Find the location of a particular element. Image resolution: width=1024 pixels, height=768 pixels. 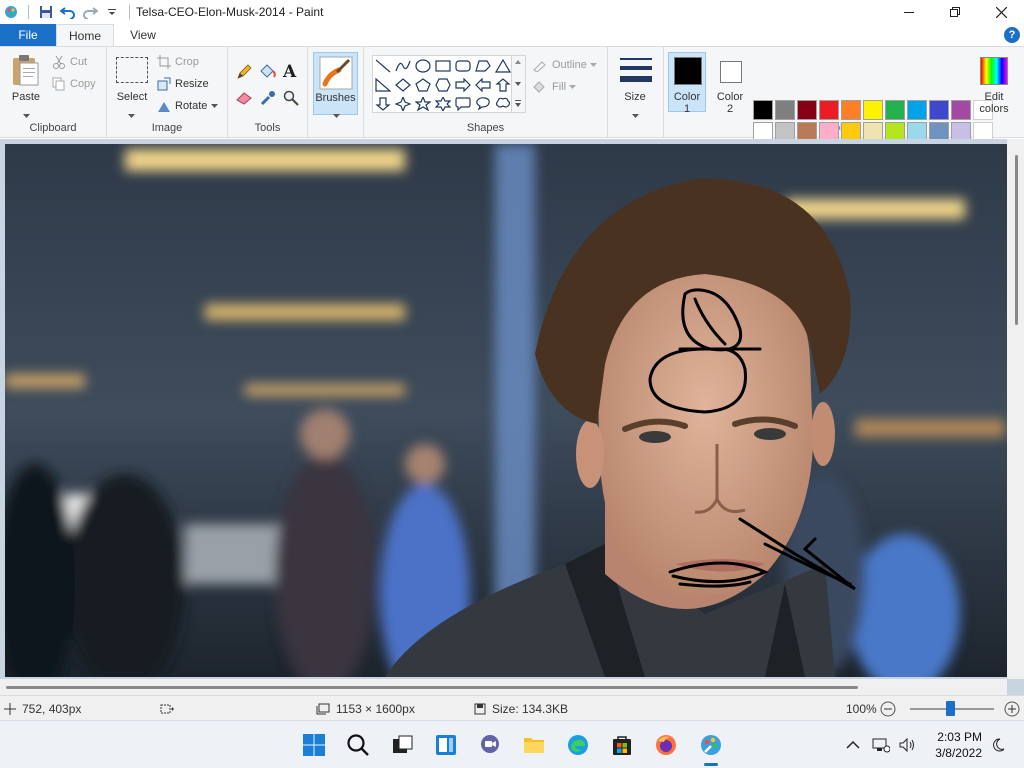

search-button is located at coordinates (358, 745).